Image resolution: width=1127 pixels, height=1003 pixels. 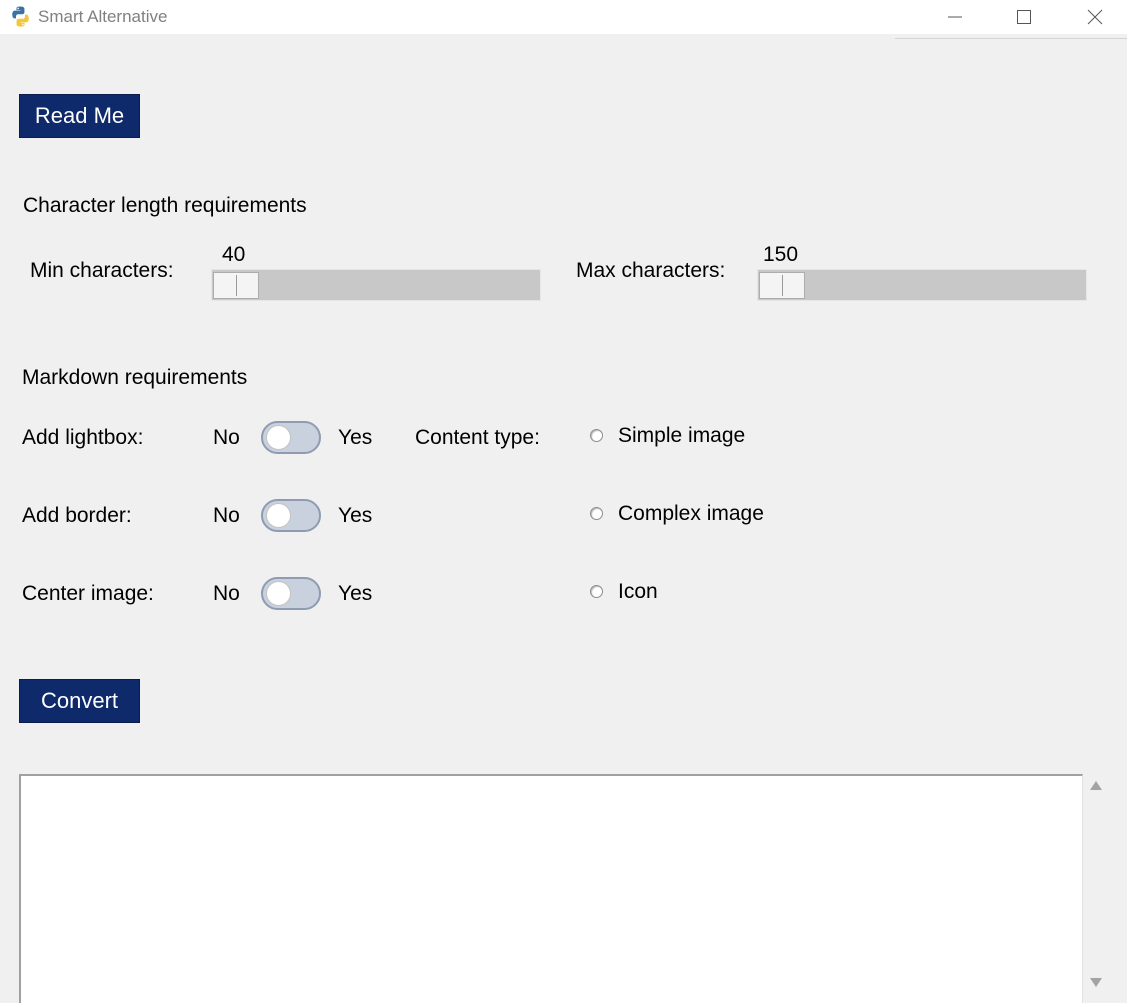 I want to click on minimize-button, so click(x=955, y=17).